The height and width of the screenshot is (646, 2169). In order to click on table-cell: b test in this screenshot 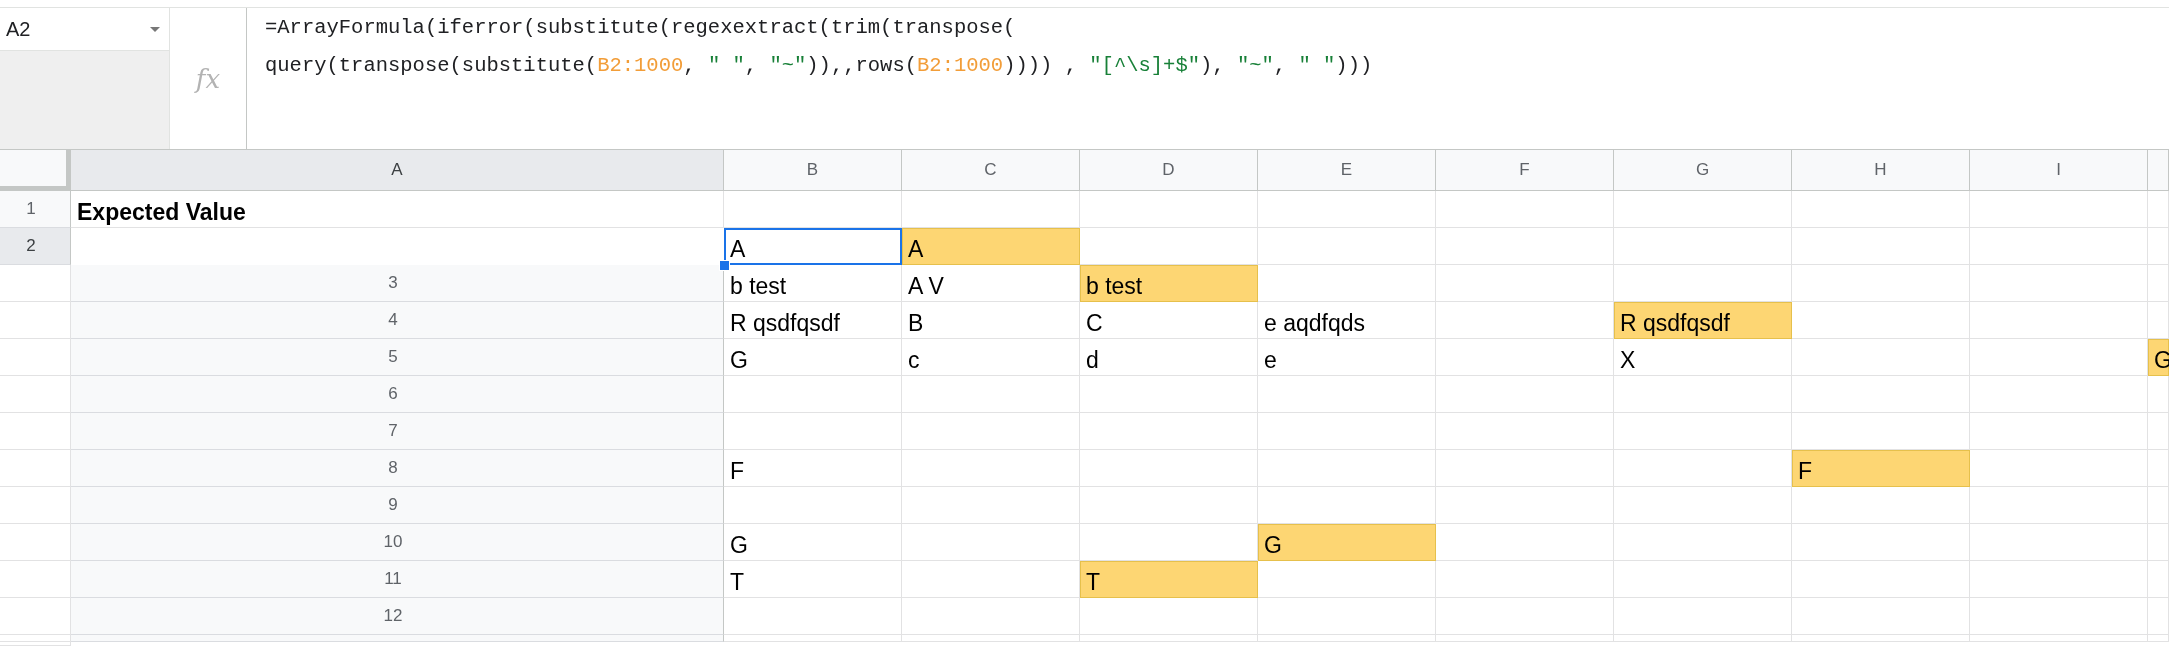, I will do `click(1169, 283)`.